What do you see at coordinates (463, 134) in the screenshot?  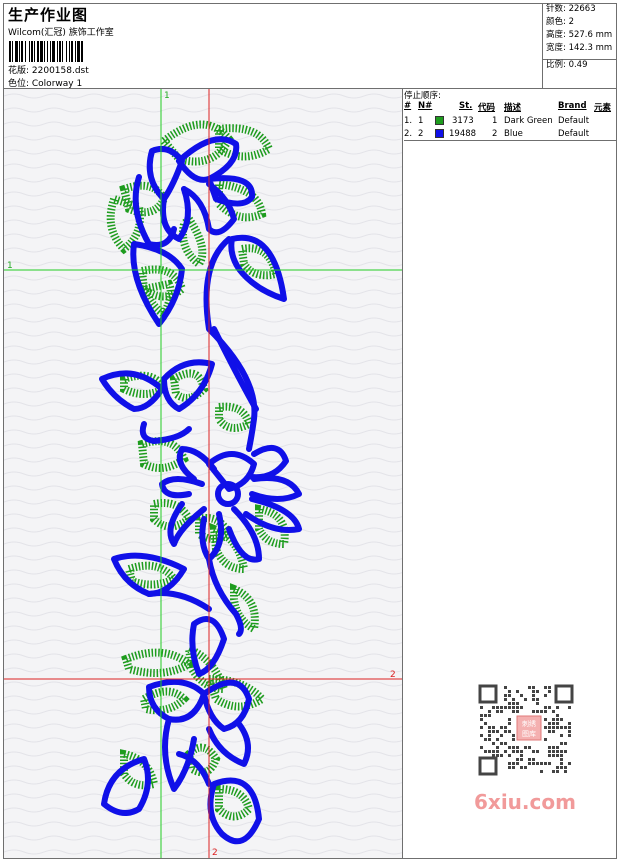 I see `row-stitches: 19488` at bounding box center [463, 134].